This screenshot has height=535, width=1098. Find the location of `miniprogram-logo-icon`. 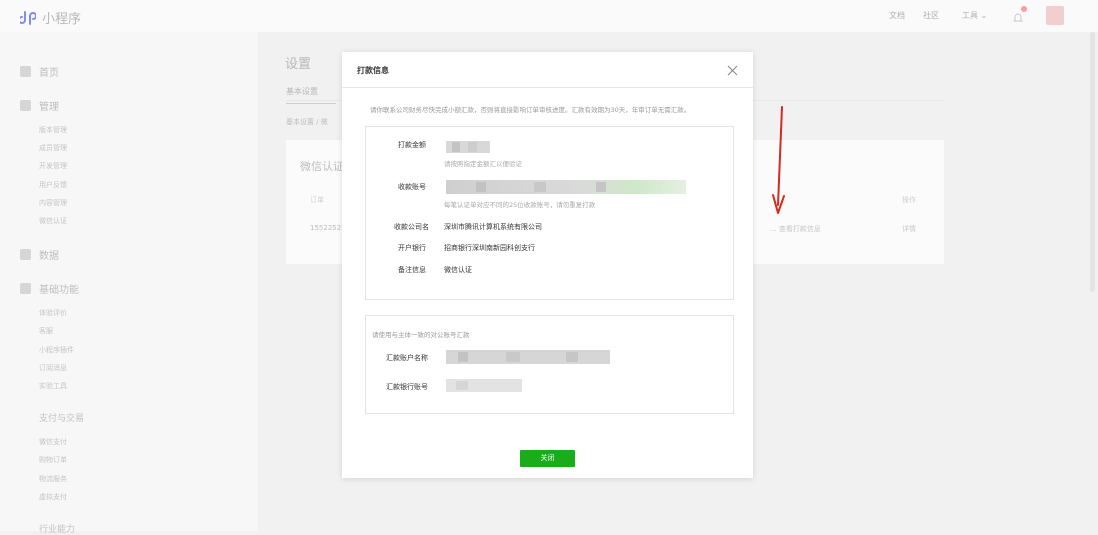

miniprogram-logo-icon is located at coordinates (28, 17).